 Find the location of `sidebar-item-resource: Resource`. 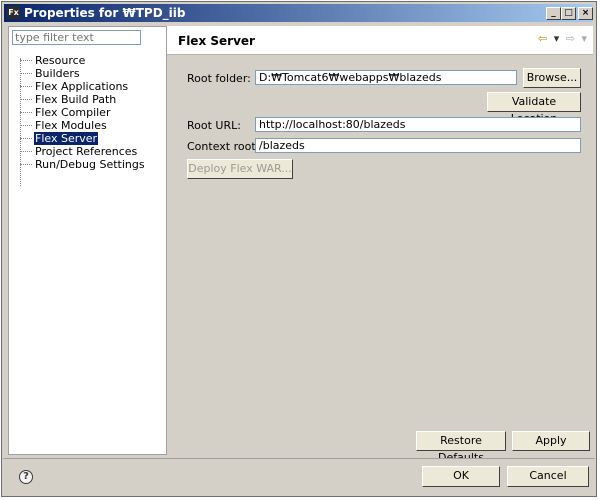

sidebar-item-resource: Resource is located at coordinates (81, 60).